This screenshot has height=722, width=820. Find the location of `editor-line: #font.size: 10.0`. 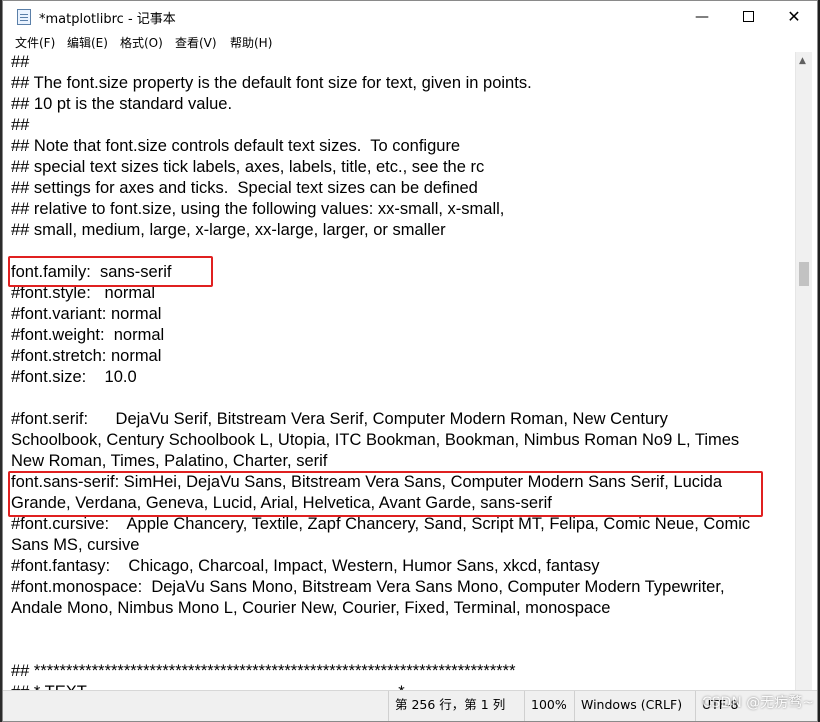

editor-line: #font.size: 10.0 is located at coordinates (74, 377).